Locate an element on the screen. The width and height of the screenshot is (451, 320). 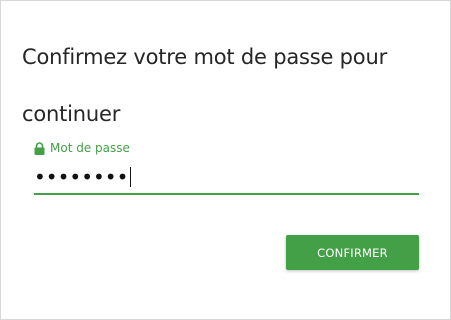
password-field-label: Mot de passe is located at coordinates (82, 148).